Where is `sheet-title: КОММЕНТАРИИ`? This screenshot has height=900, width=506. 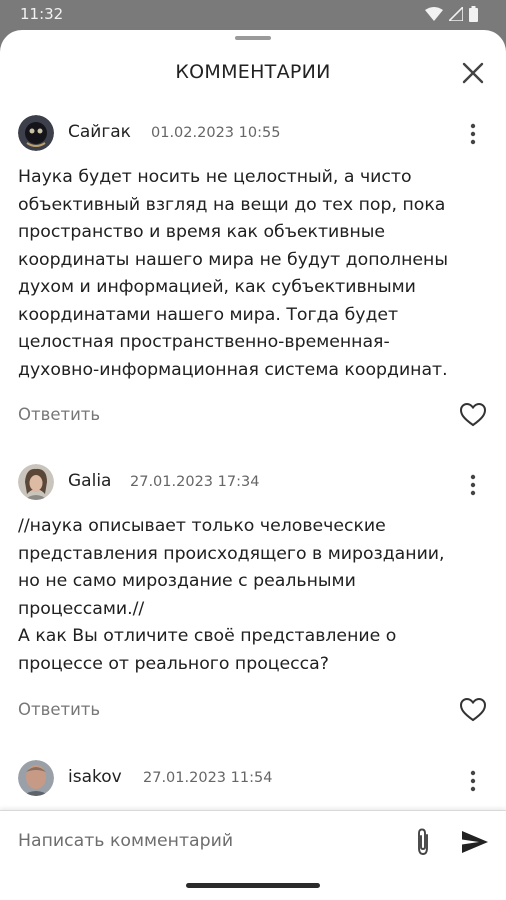 sheet-title: КОММЕНТАРИИ is located at coordinates (253, 72).